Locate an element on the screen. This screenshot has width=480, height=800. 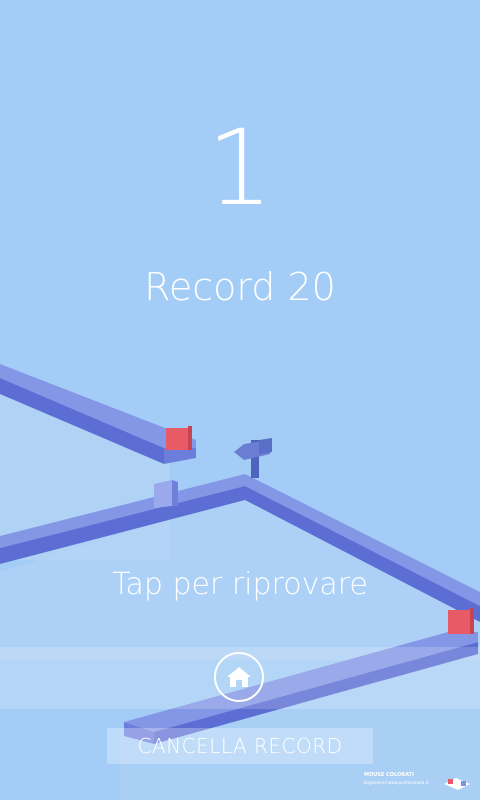
home-icon is located at coordinates (239, 677).